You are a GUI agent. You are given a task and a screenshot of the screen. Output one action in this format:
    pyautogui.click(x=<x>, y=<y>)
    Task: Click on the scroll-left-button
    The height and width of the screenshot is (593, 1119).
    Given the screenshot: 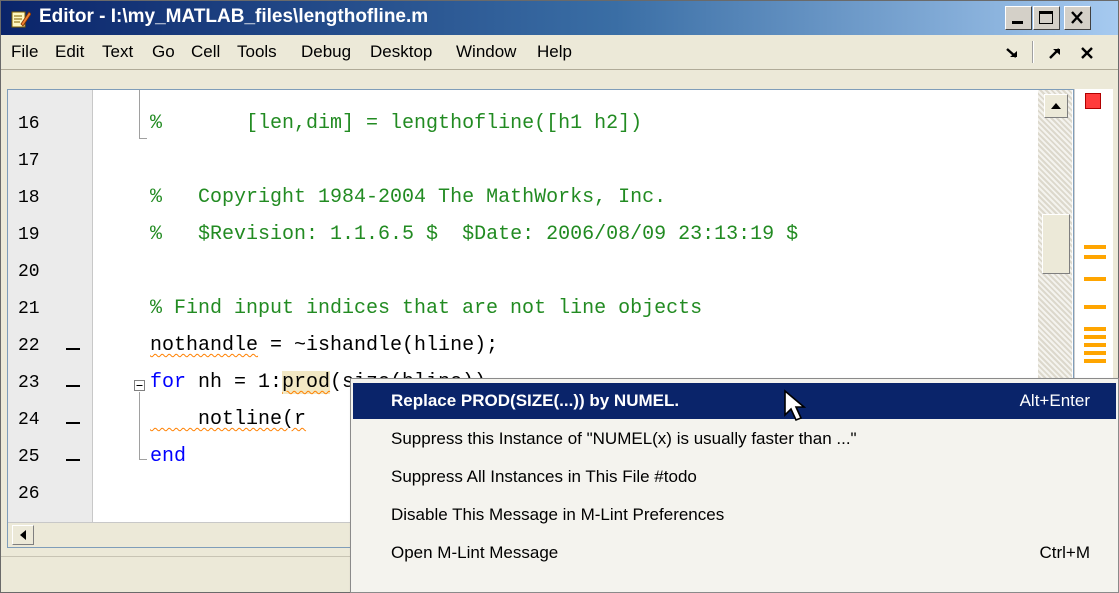 What is the action you would take?
    pyautogui.click(x=23, y=535)
    